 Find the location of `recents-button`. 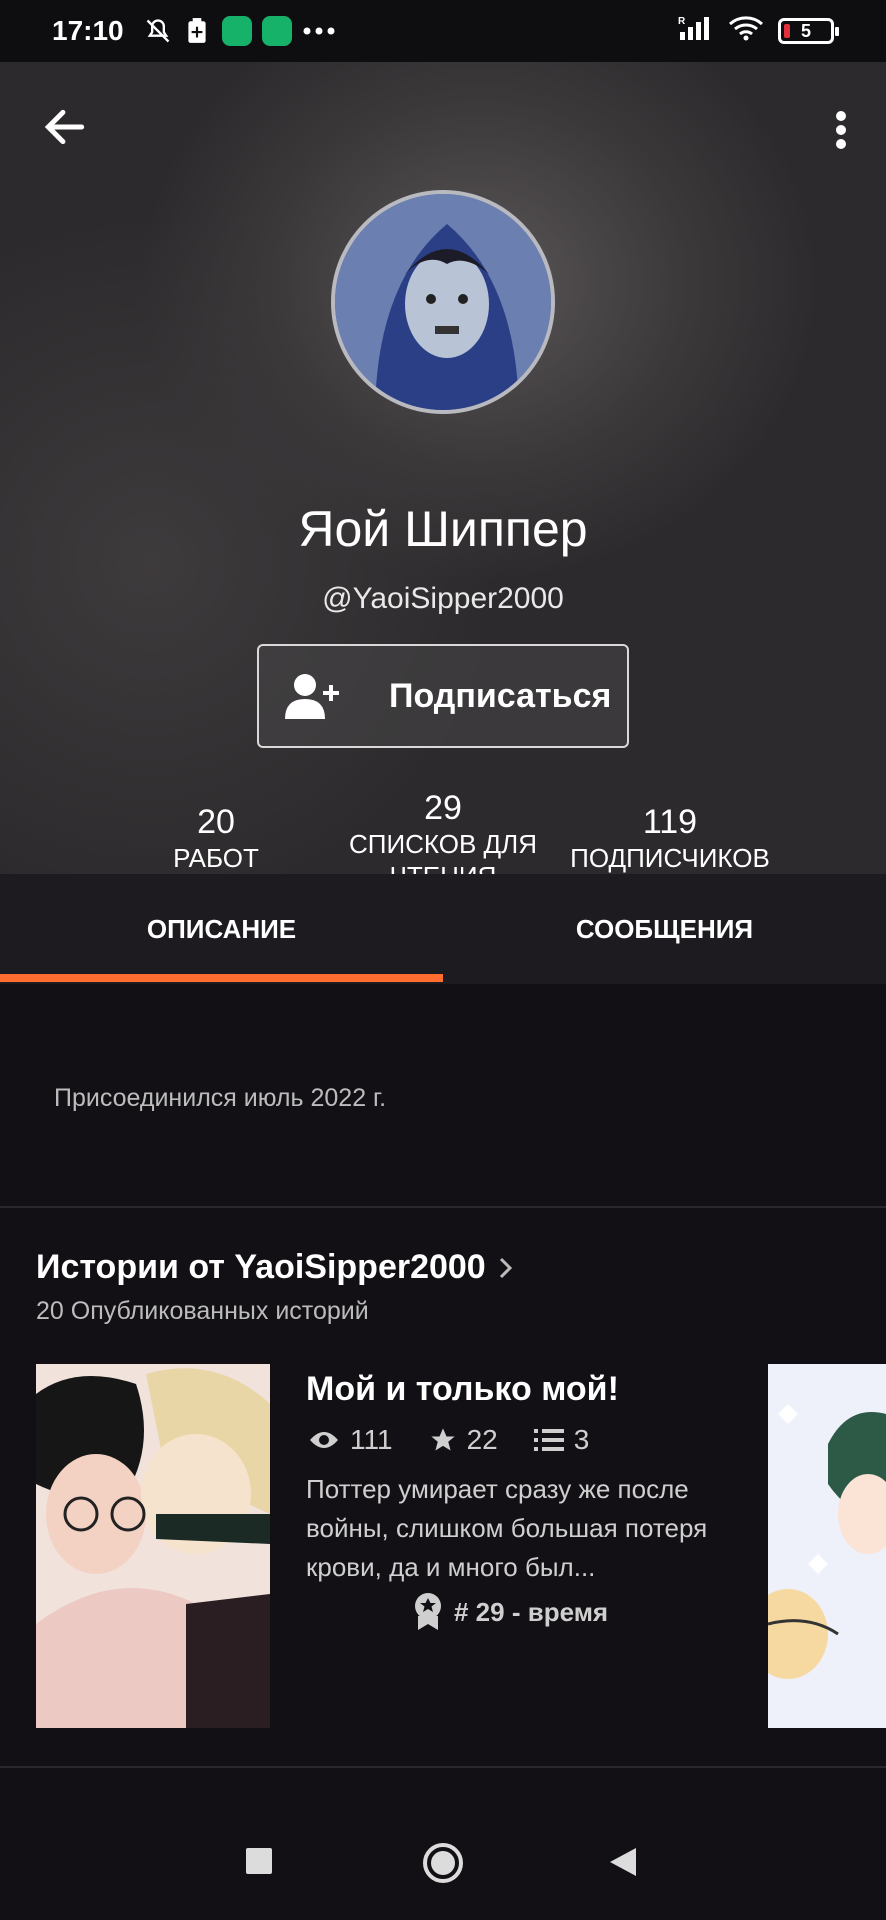

recents-button is located at coordinates (259, 1863).